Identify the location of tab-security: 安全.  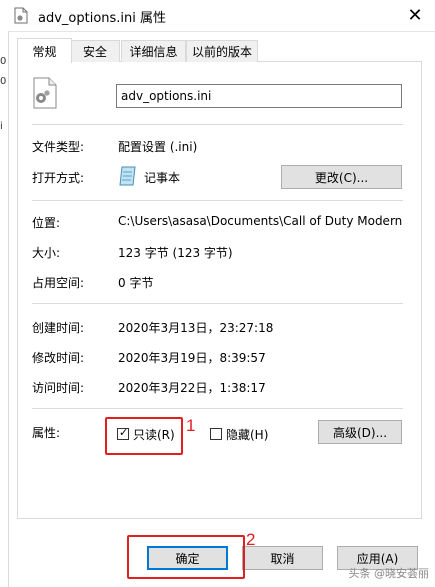
(95, 51).